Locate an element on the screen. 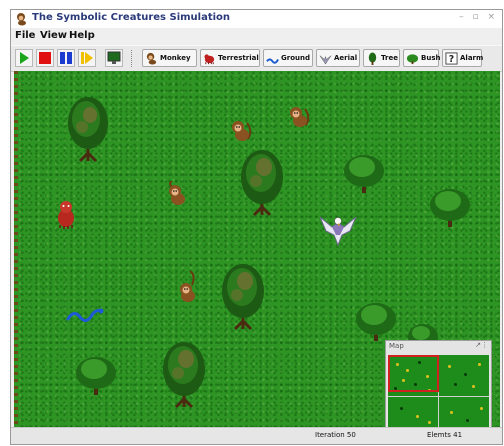 The width and height of the screenshot is (504, 446). toolbar-separator is located at coordinates (132, 58).